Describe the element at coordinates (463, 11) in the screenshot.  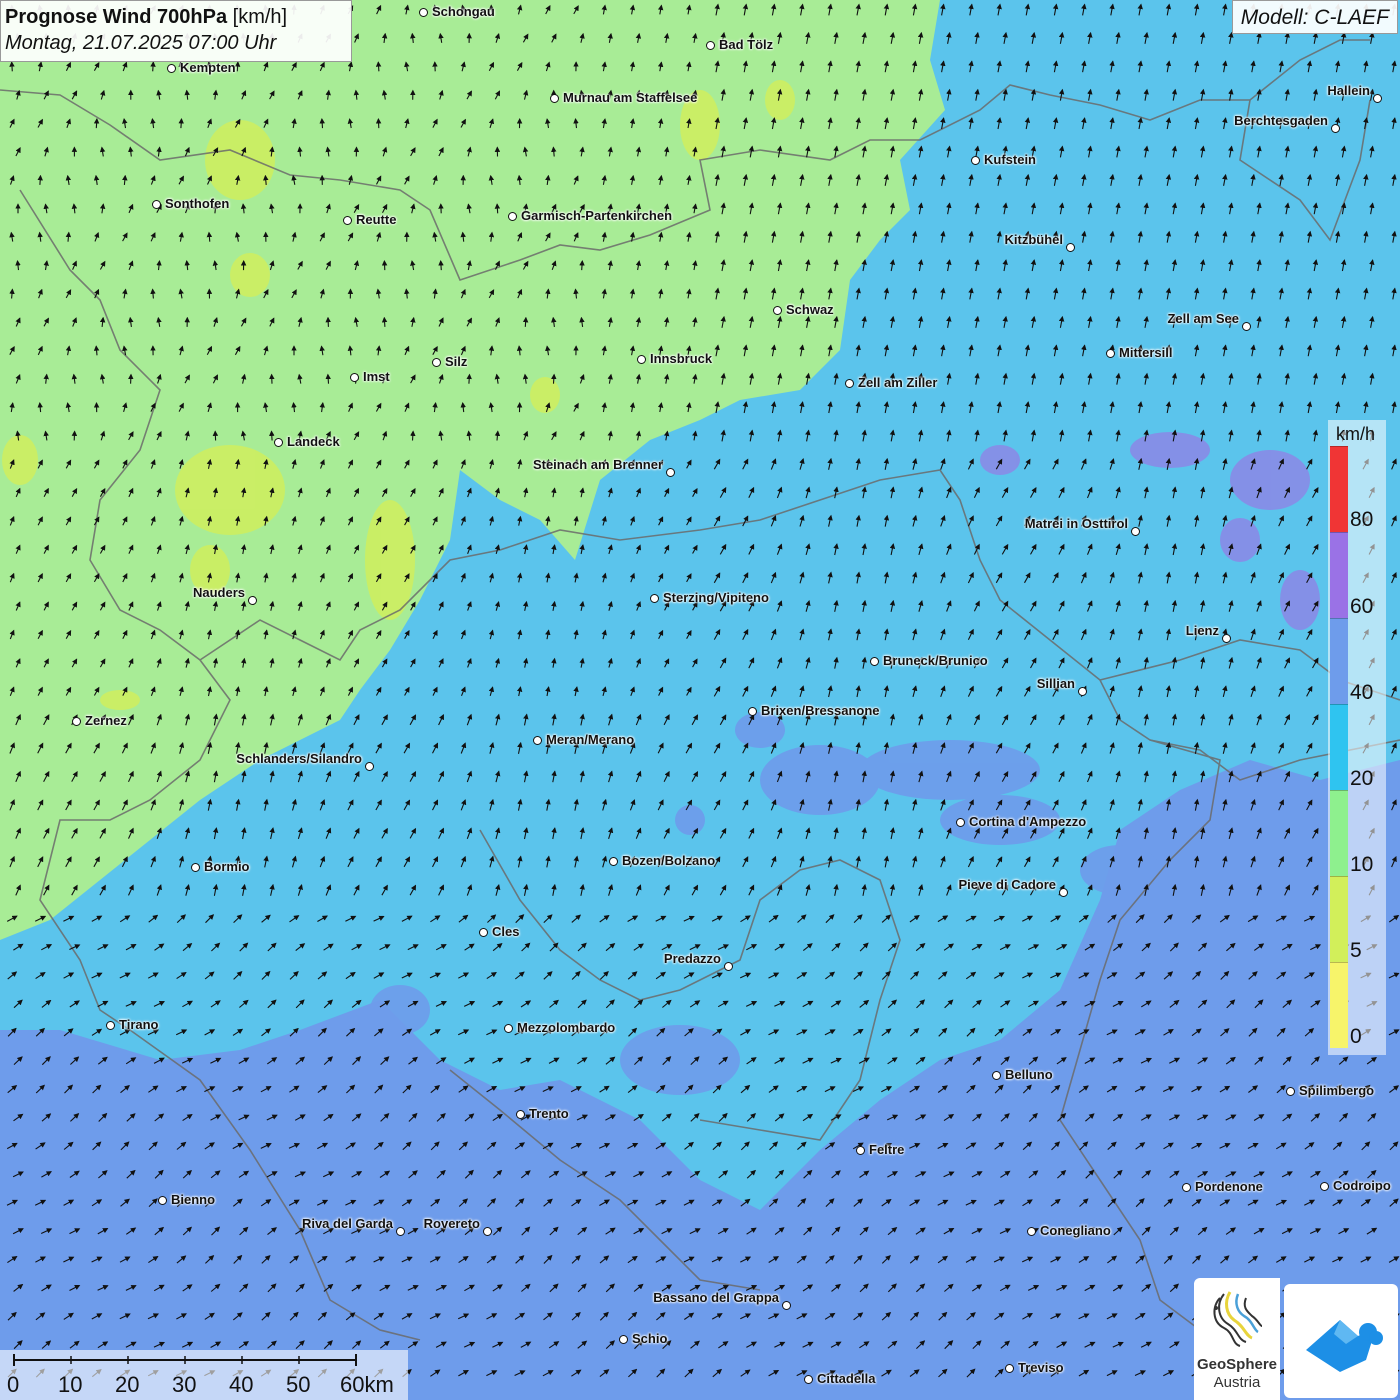
I see `city-label: Schongau` at that location.